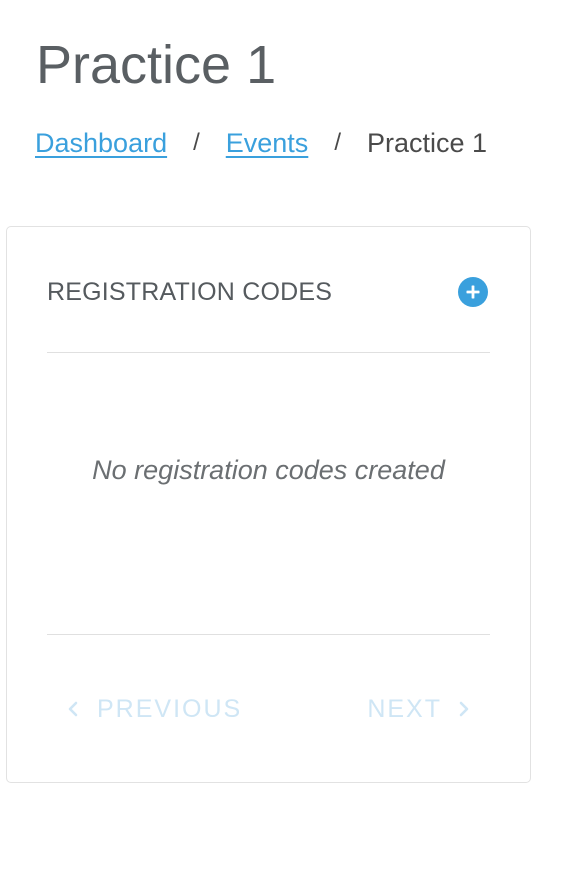  I want to click on plus-circle-icon, so click(473, 292).